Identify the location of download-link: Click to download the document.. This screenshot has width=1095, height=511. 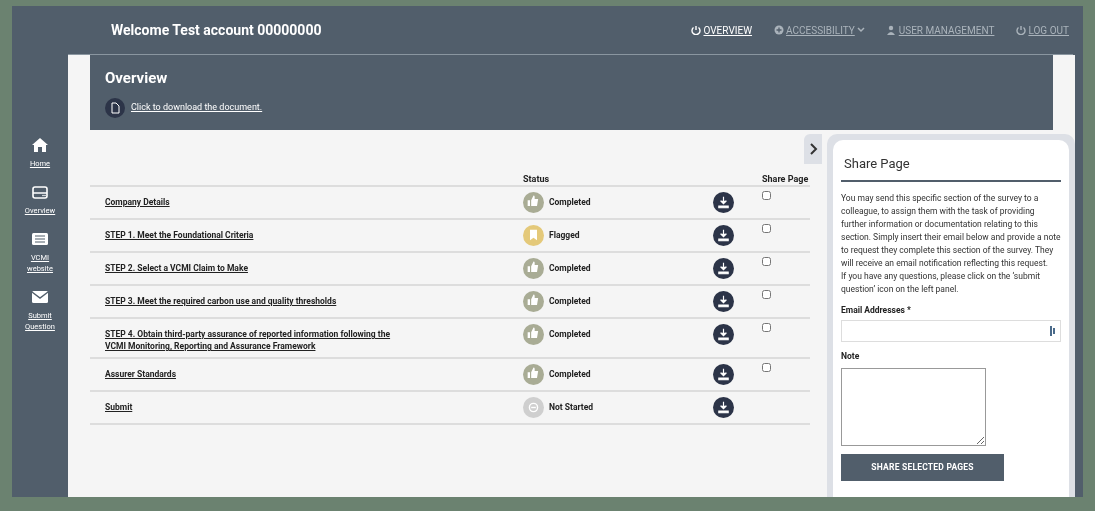
(197, 107).